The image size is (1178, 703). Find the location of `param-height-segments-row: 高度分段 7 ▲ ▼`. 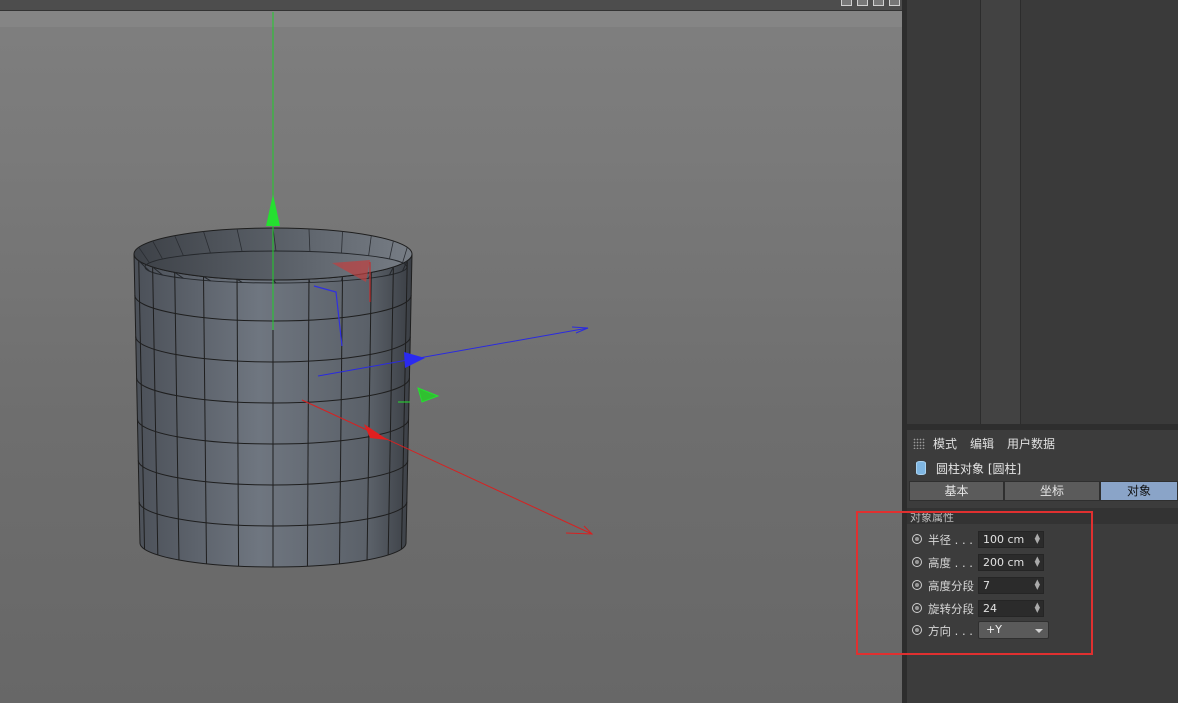

param-height-segments-row: 高度分段 7 ▲ ▼ is located at coordinates (1042, 586).